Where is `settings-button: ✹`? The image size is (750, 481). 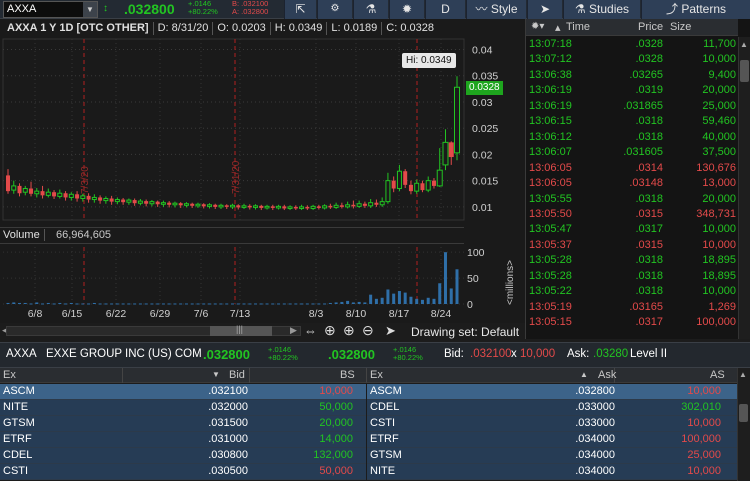 settings-button: ✹ is located at coordinates (406, 9).